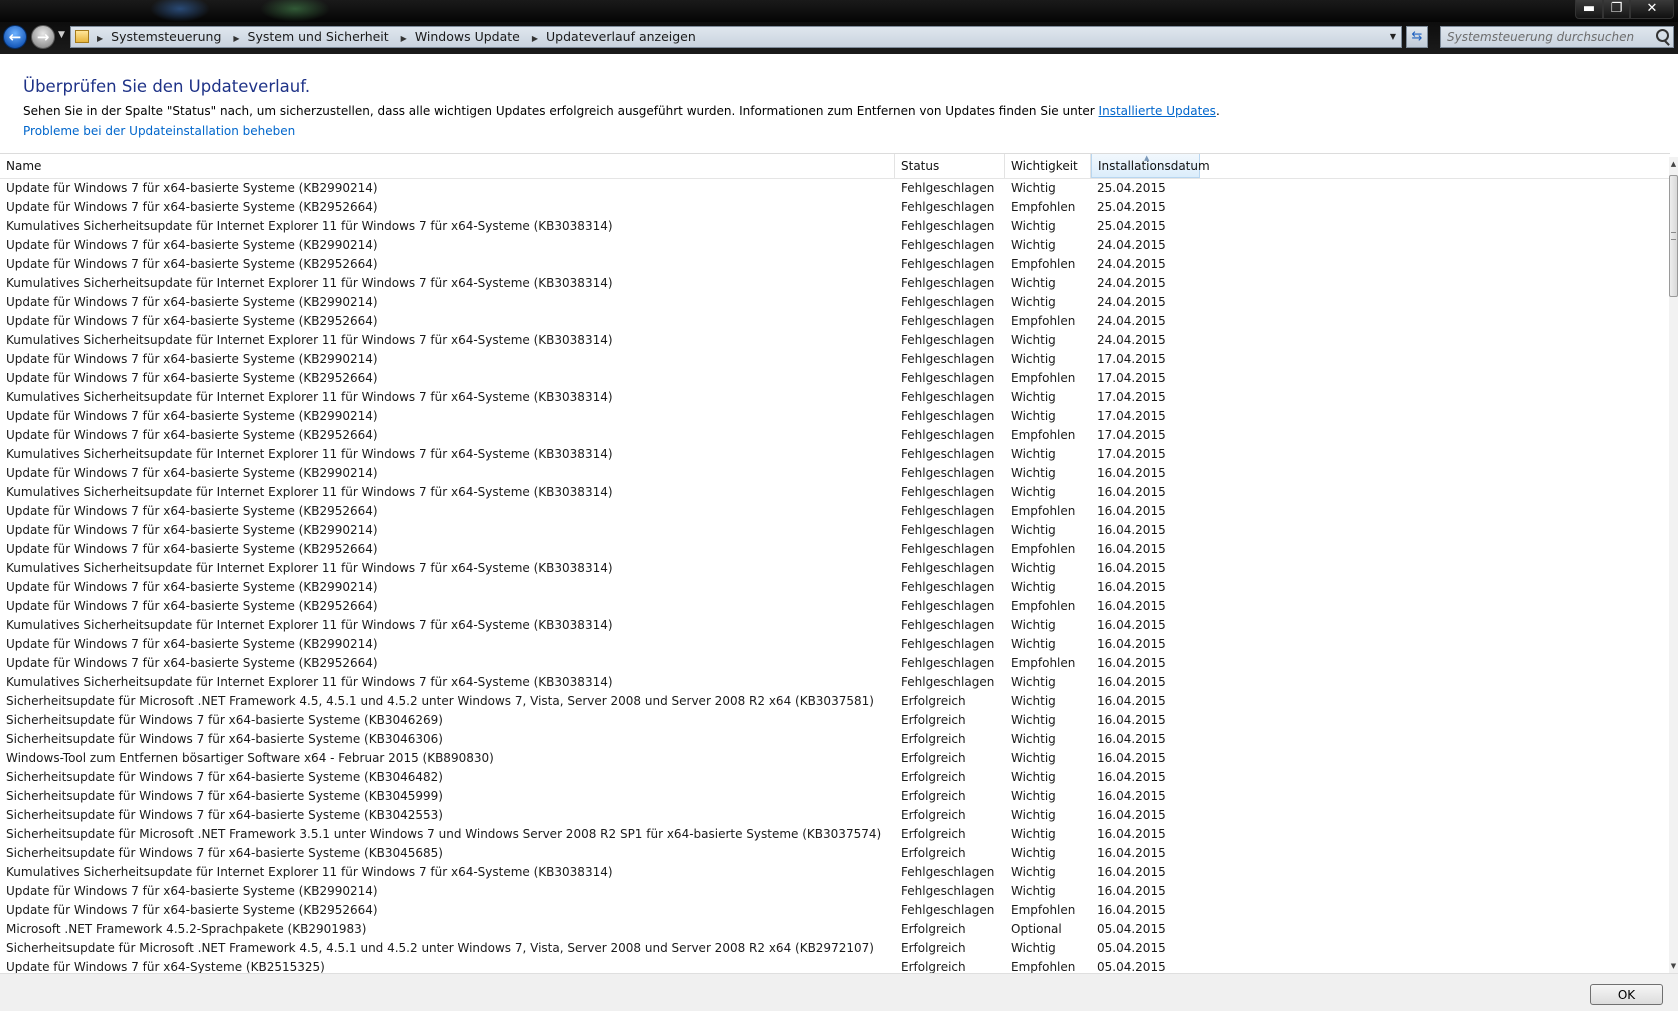 The image size is (1678, 1011). What do you see at coordinates (1673, 966) in the screenshot?
I see `scroll-down-arrow-icon: ▼` at bounding box center [1673, 966].